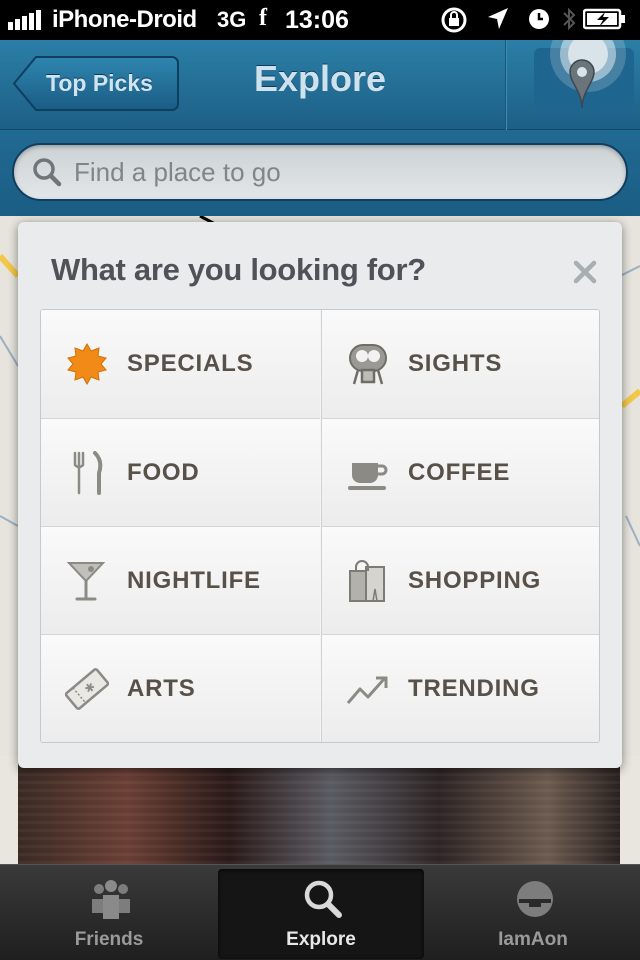 This screenshot has height=960, width=640. Describe the element at coordinates (533, 939) in the screenshot. I see `tab-label: IamAon` at that location.